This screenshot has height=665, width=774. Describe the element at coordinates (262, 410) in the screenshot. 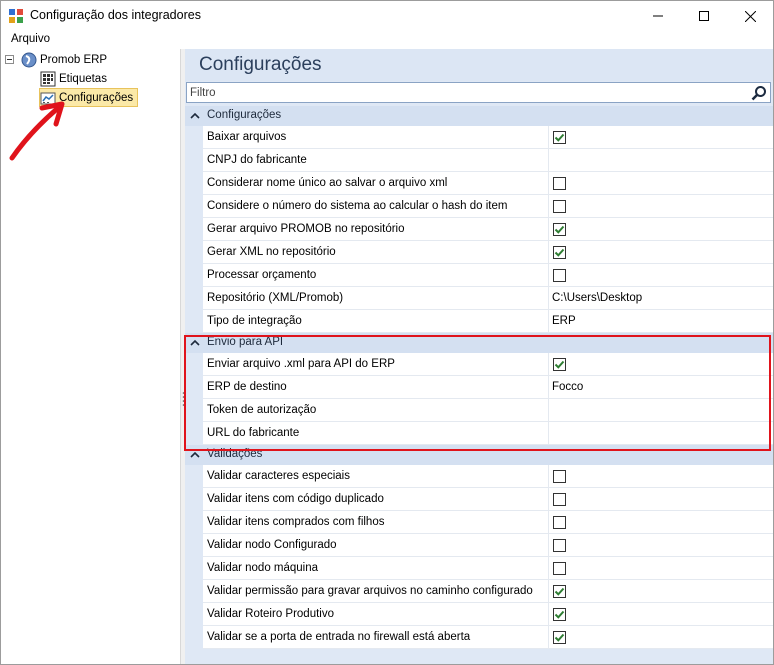

I see `property-name: Token de autorização` at that location.